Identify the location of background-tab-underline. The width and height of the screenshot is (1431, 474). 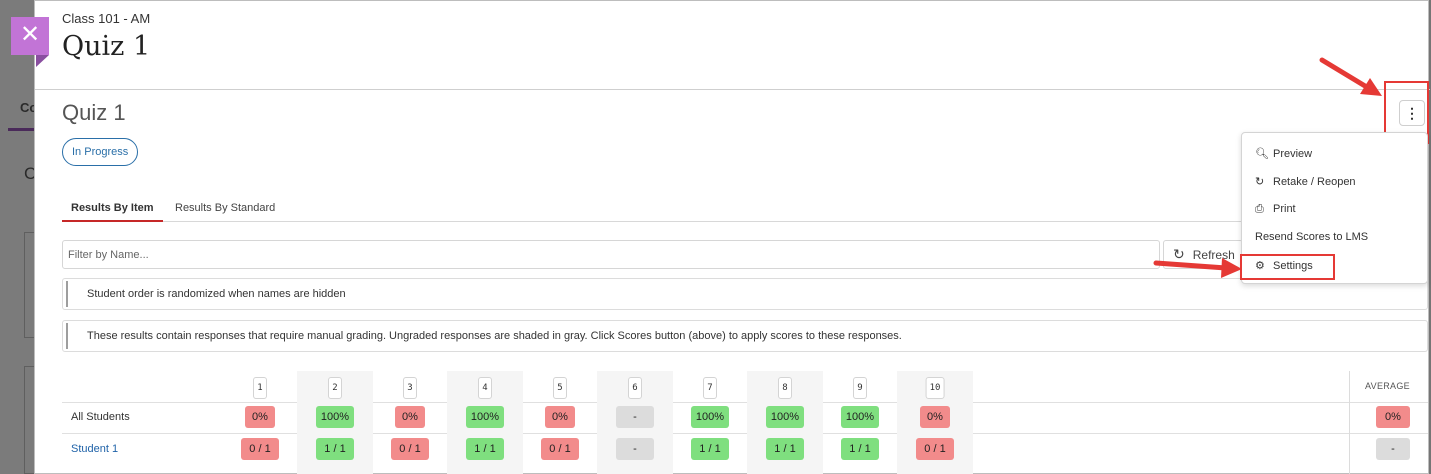
(21, 129).